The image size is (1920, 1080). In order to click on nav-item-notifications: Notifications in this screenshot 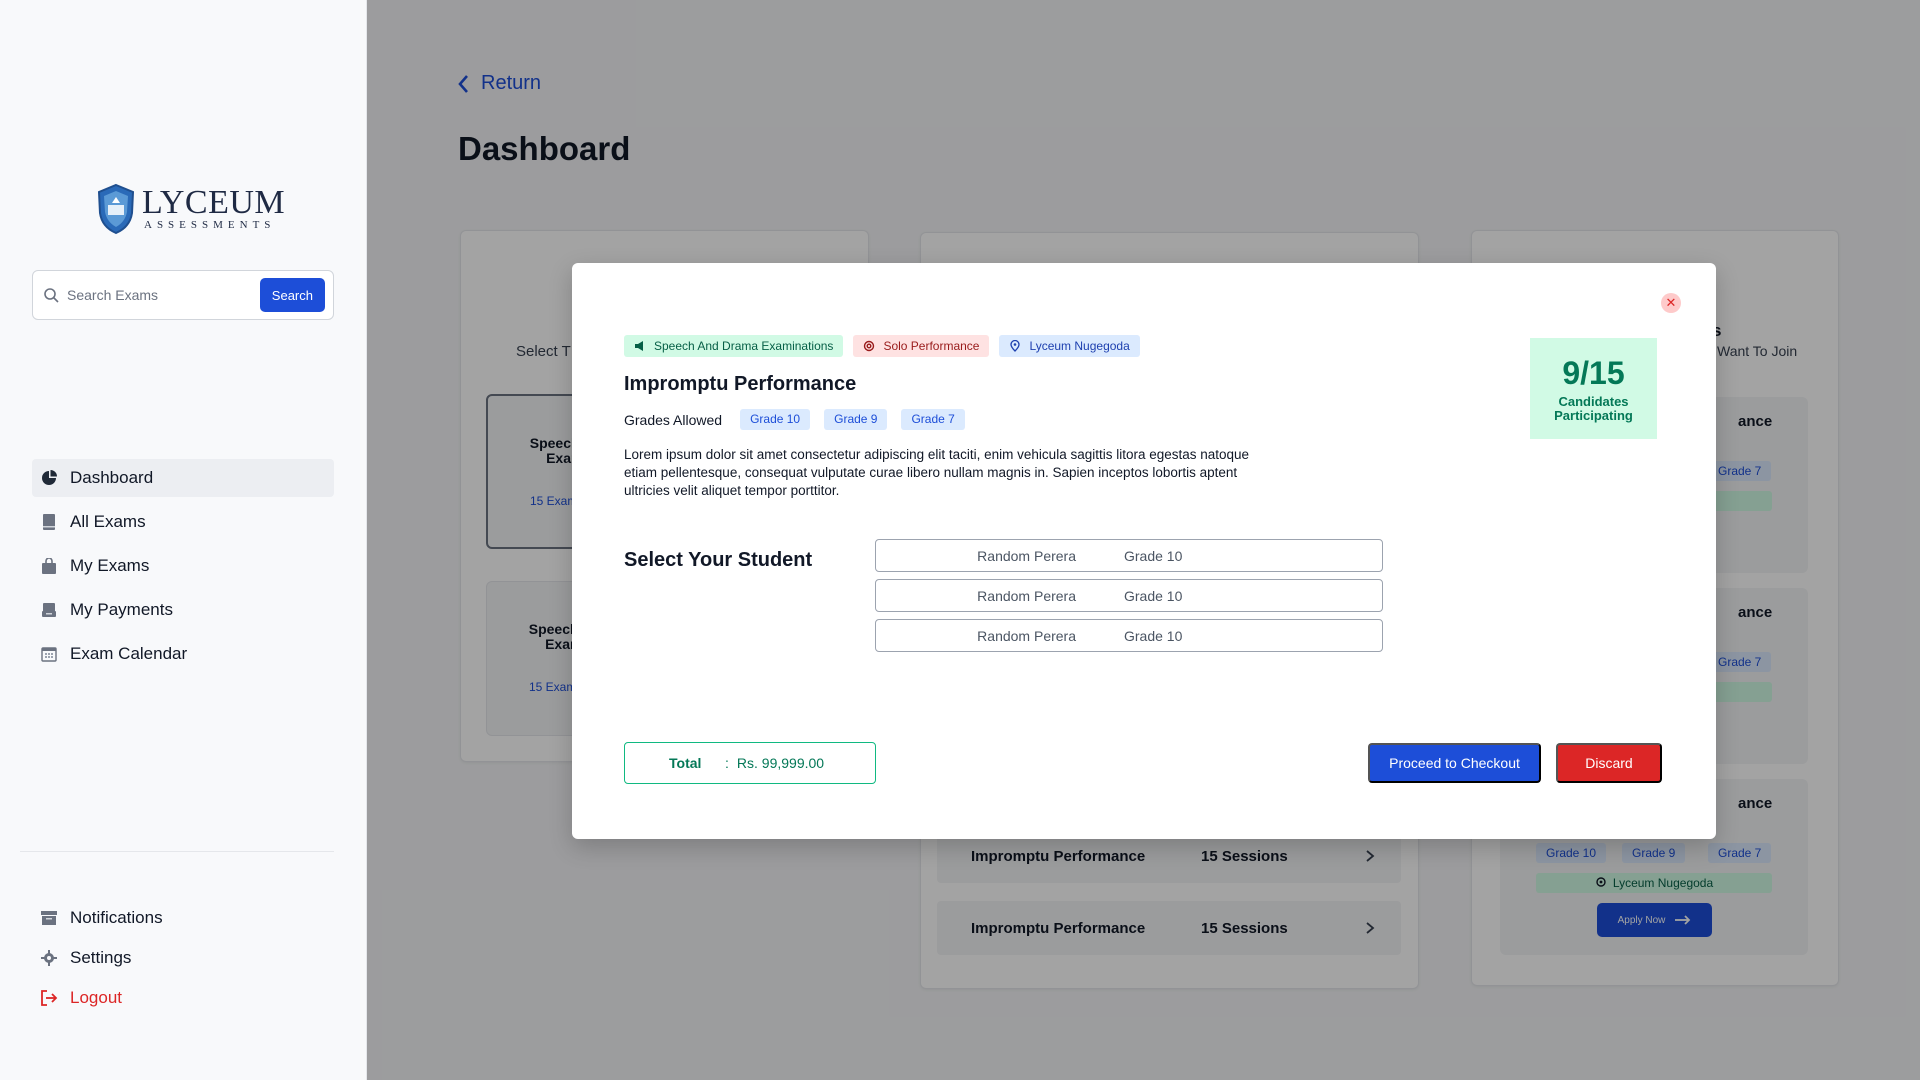, I will do `click(183, 918)`.